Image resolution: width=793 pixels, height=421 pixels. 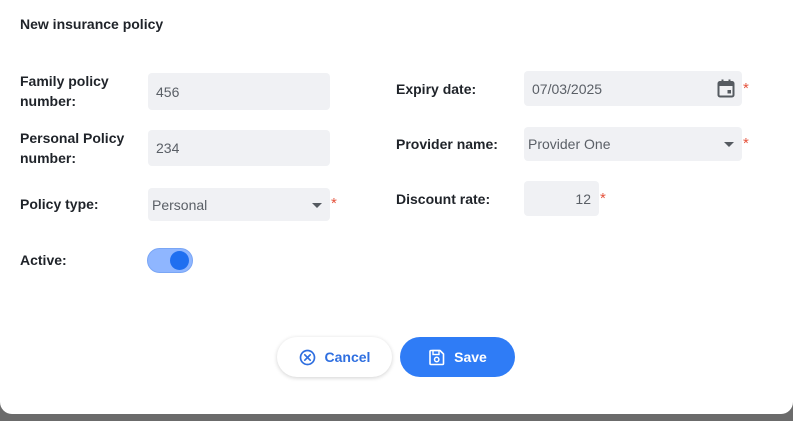 What do you see at coordinates (470, 357) in the screenshot?
I see `save-button-label: Save` at bounding box center [470, 357].